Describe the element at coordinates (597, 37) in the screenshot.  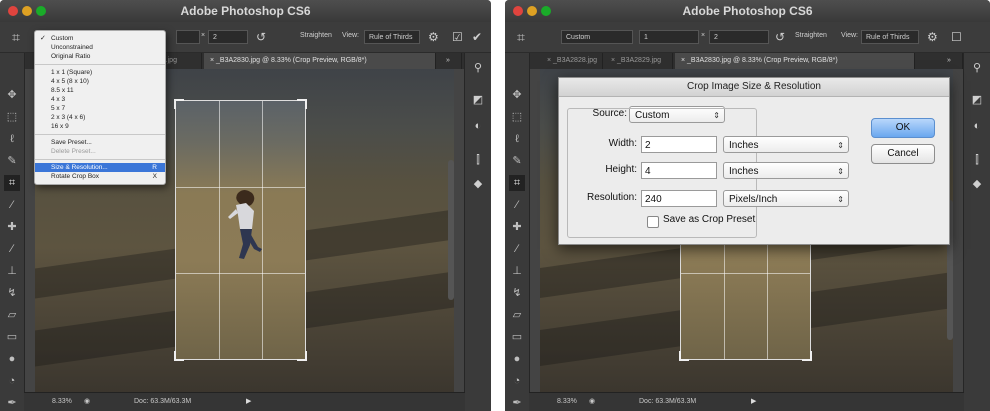
I see `preset-select: Custom` at that location.